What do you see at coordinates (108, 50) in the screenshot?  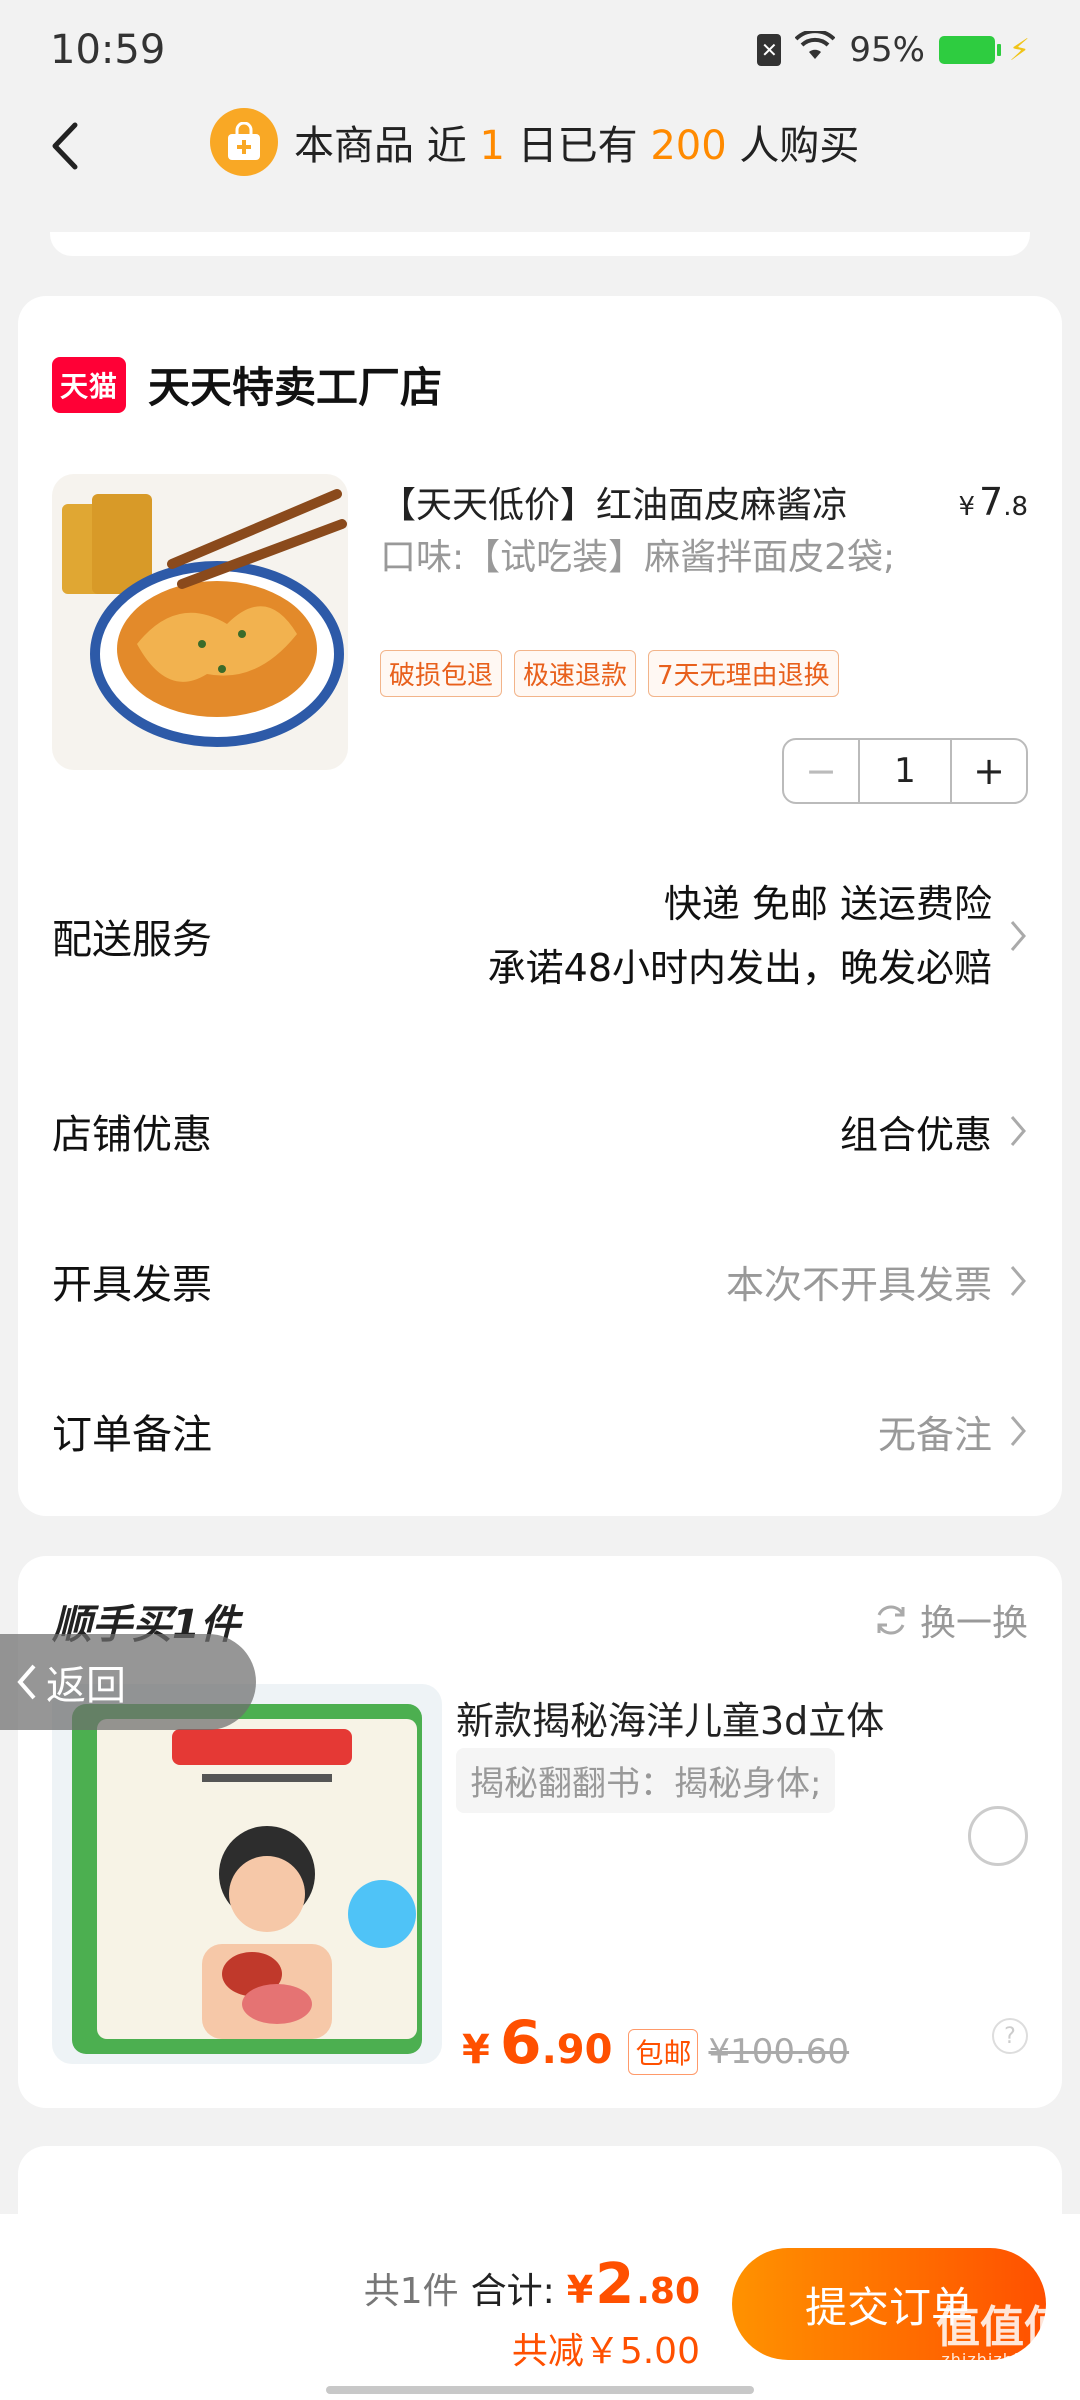 I see `status-time: 10:59` at bounding box center [108, 50].